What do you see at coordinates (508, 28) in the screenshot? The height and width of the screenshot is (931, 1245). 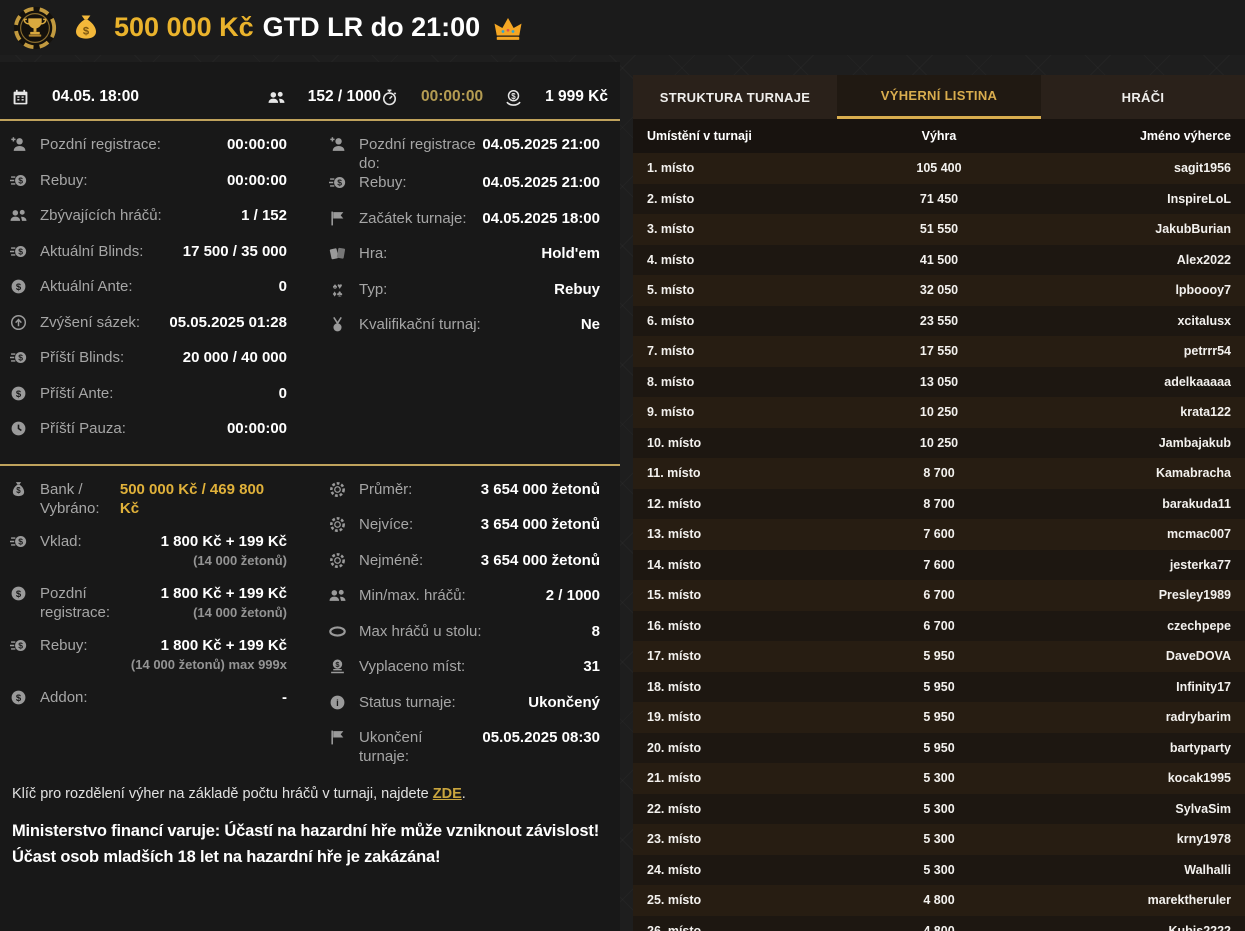 I see `crown-icon` at bounding box center [508, 28].